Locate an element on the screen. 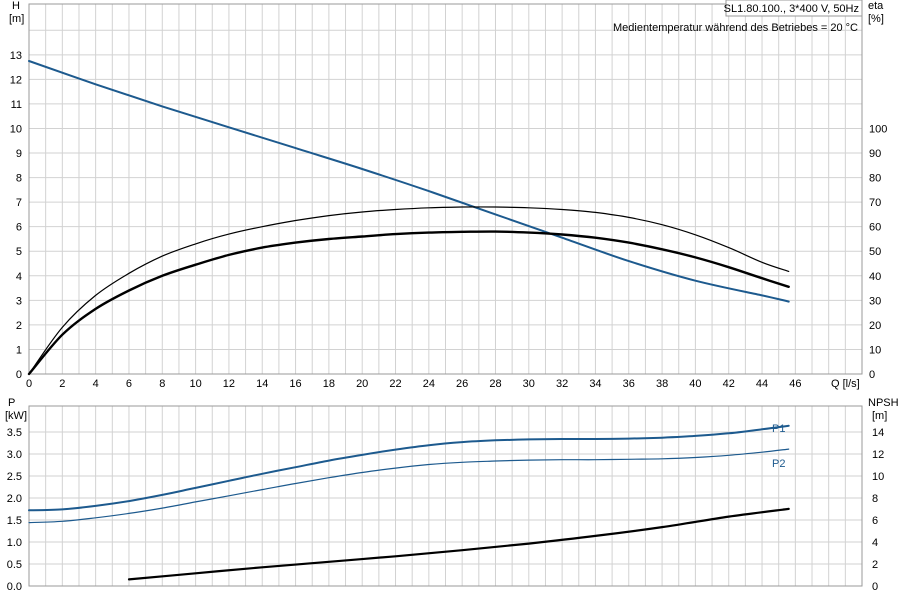  x-tick-label: 10 is located at coordinates (195, 384).